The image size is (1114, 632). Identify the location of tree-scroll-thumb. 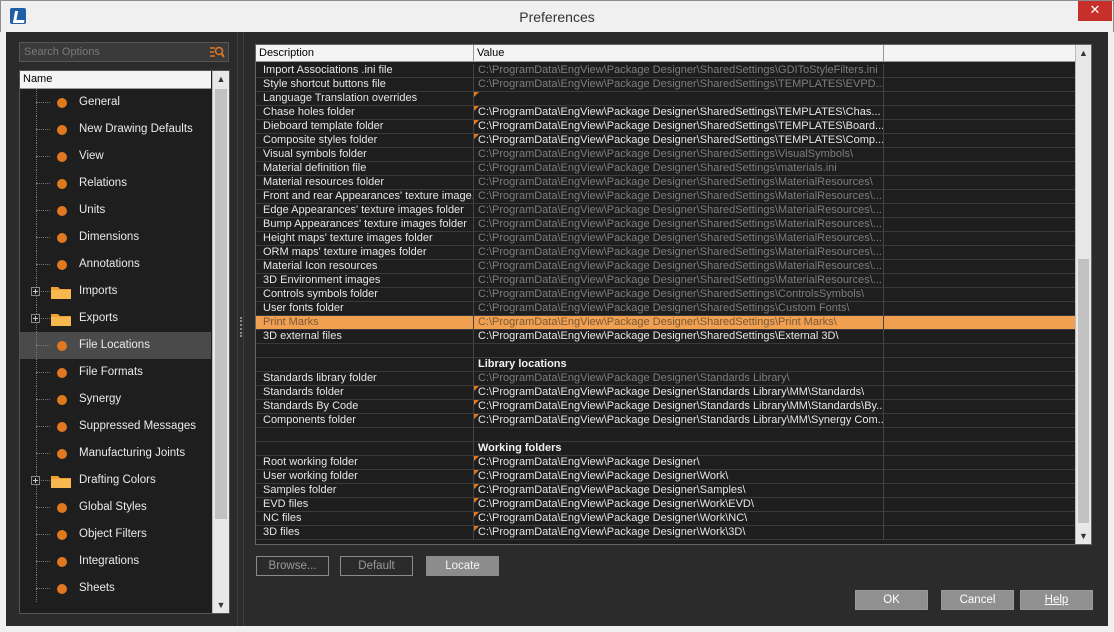
(221, 304).